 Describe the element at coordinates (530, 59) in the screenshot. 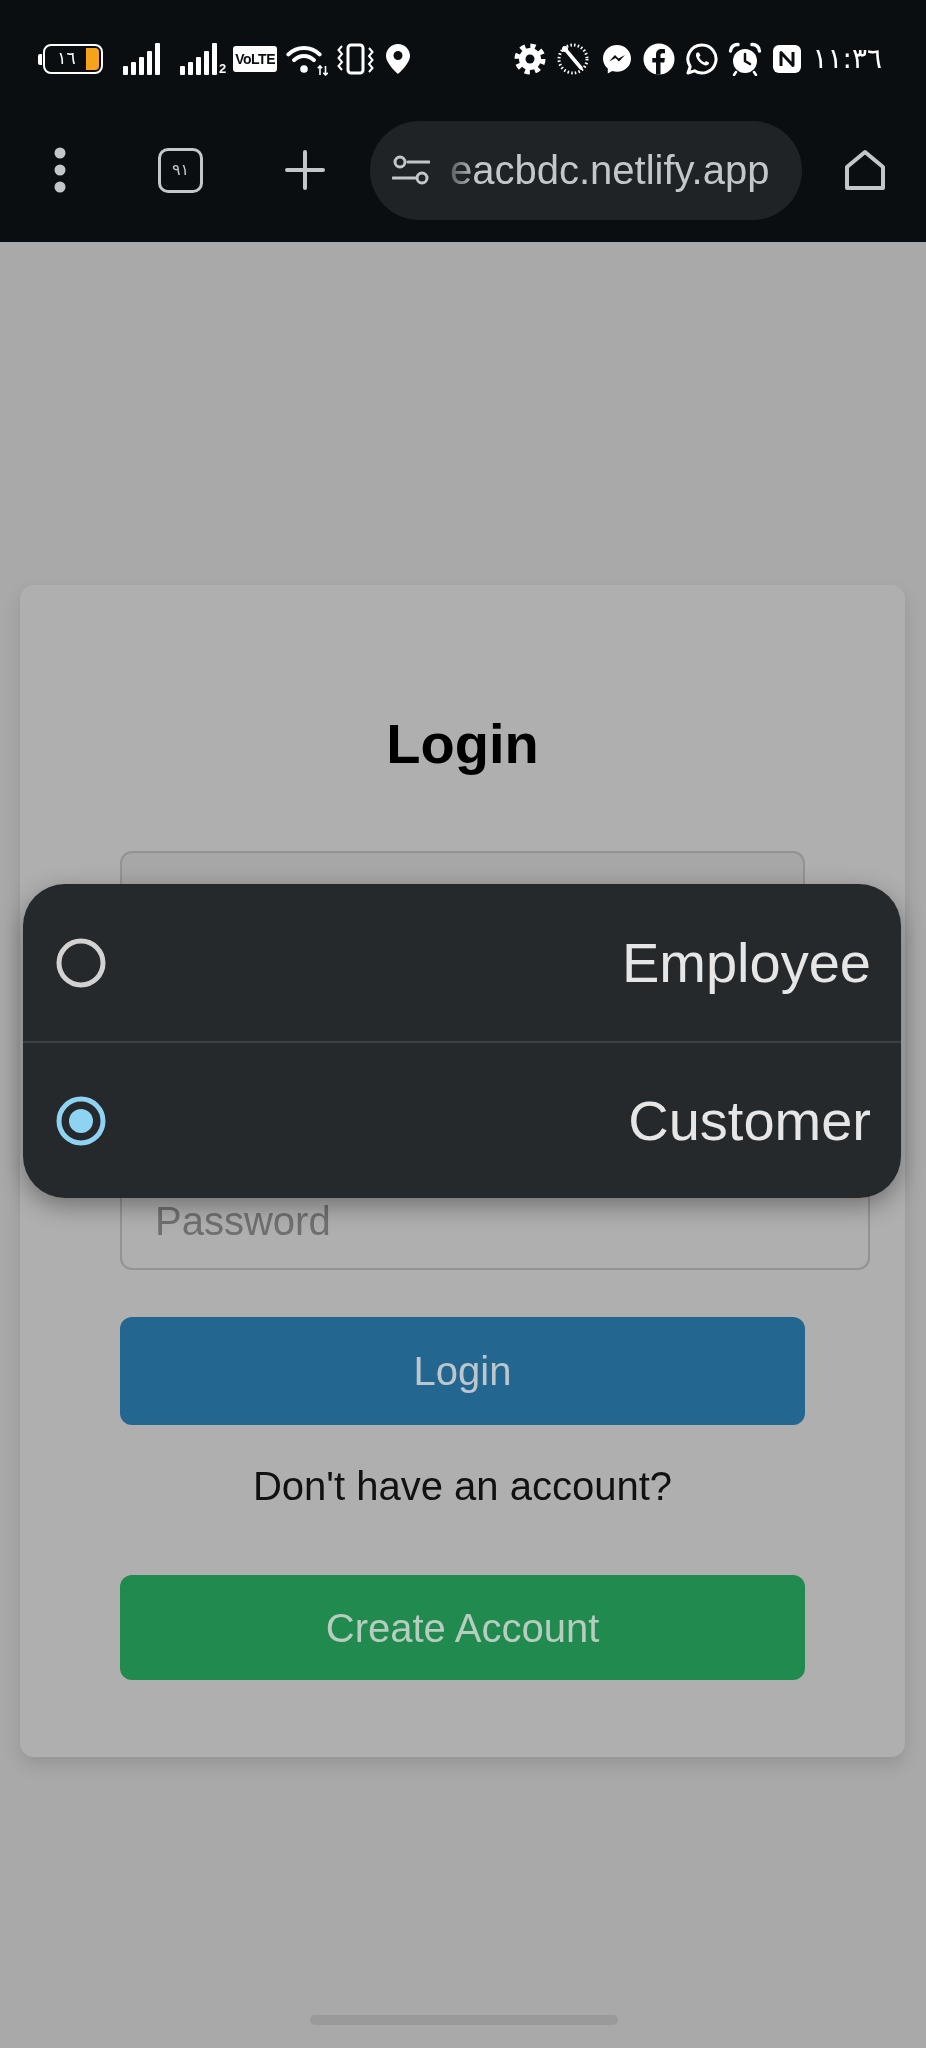

I see `gear-icon` at that location.